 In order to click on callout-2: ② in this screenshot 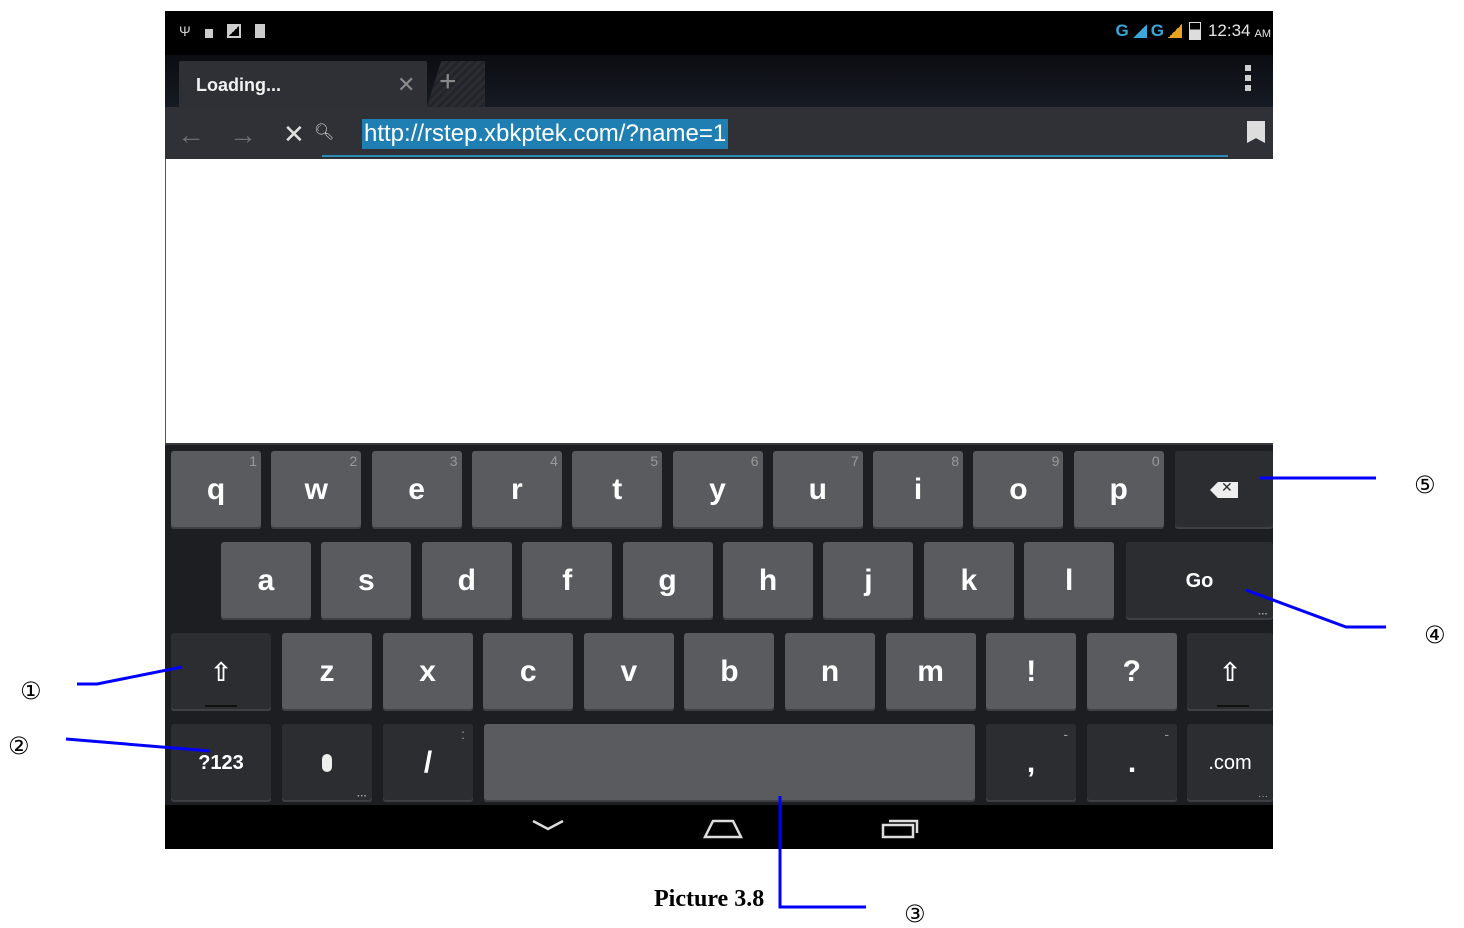, I will do `click(19, 746)`.